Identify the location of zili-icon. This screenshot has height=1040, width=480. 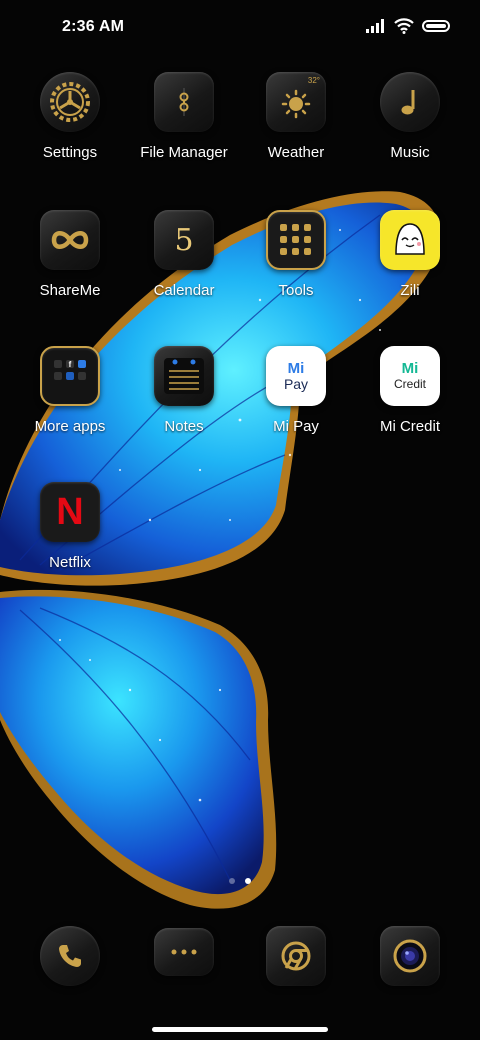
(410, 240).